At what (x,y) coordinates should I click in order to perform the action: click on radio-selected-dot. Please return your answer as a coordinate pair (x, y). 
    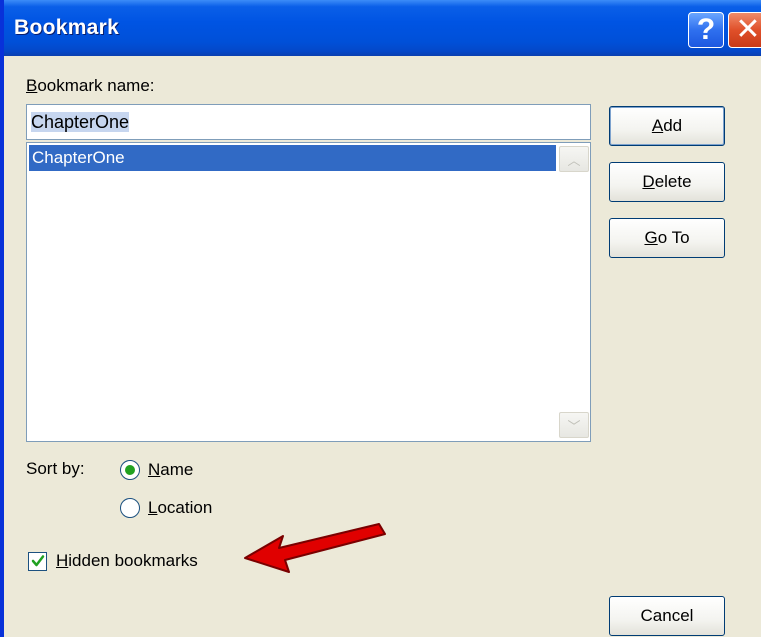
    Looking at the image, I should click on (130, 470).